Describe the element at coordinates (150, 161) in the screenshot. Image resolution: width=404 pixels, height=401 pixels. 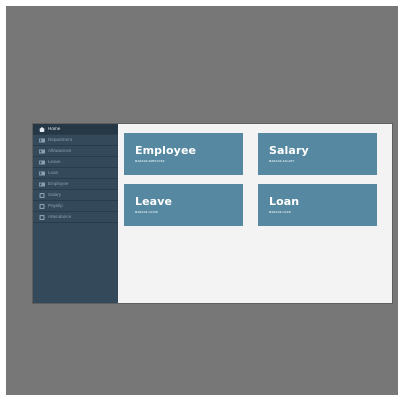
I see `card-subtitle: MANAGE EMPLOYEE` at that location.